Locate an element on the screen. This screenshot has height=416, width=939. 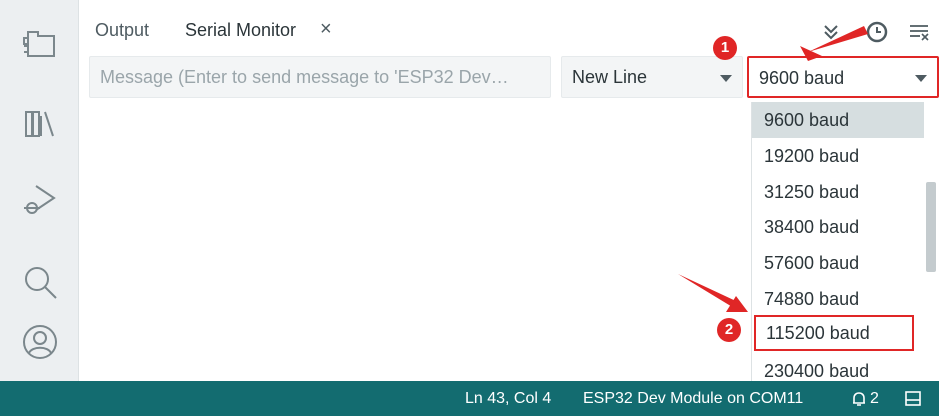
bell-icon is located at coordinates (859, 399).